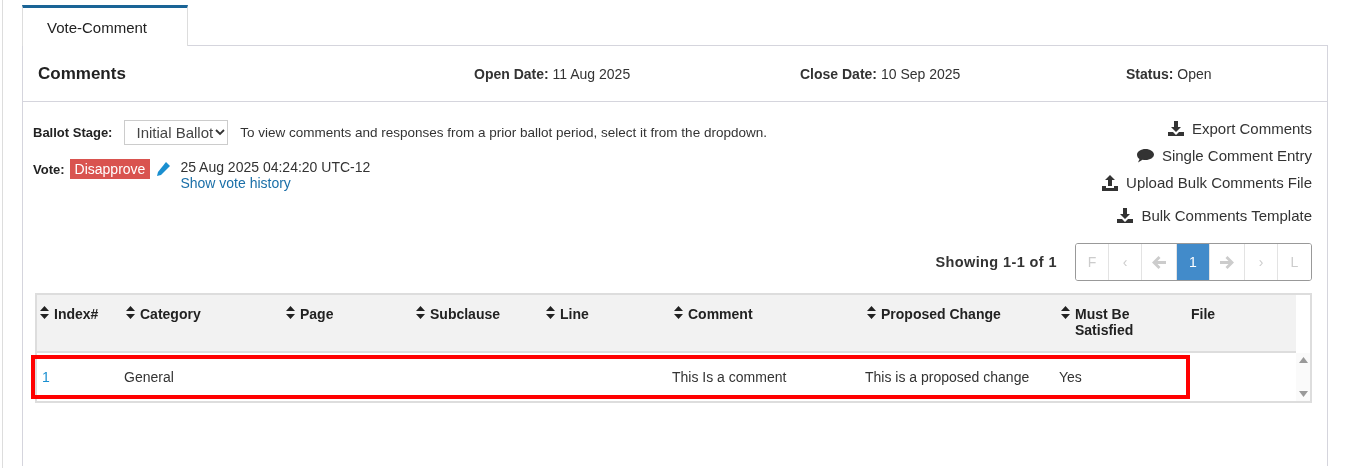 This screenshot has height=468, width=1346. What do you see at coordinates (1227, 262) in the screenshot?
I see `arrow-right-icon` at bounding box center [1227, 262].